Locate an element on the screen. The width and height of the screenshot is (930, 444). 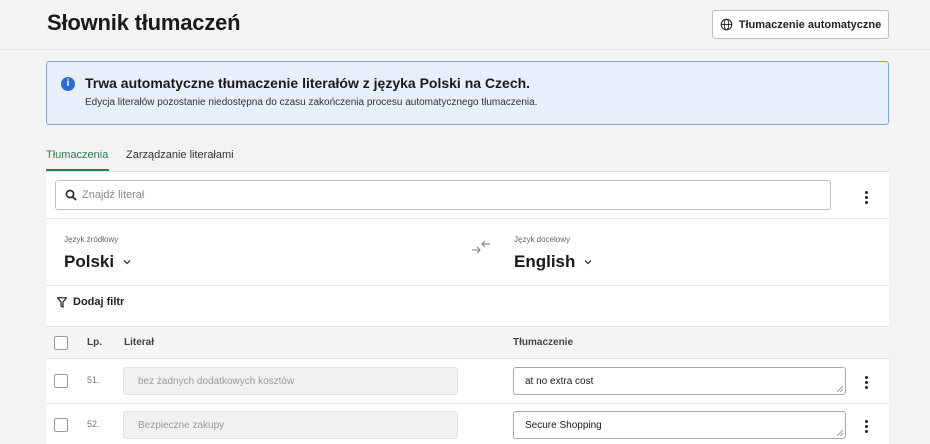
translation-text: Secure Shopping is located at coordinates (563, 425).